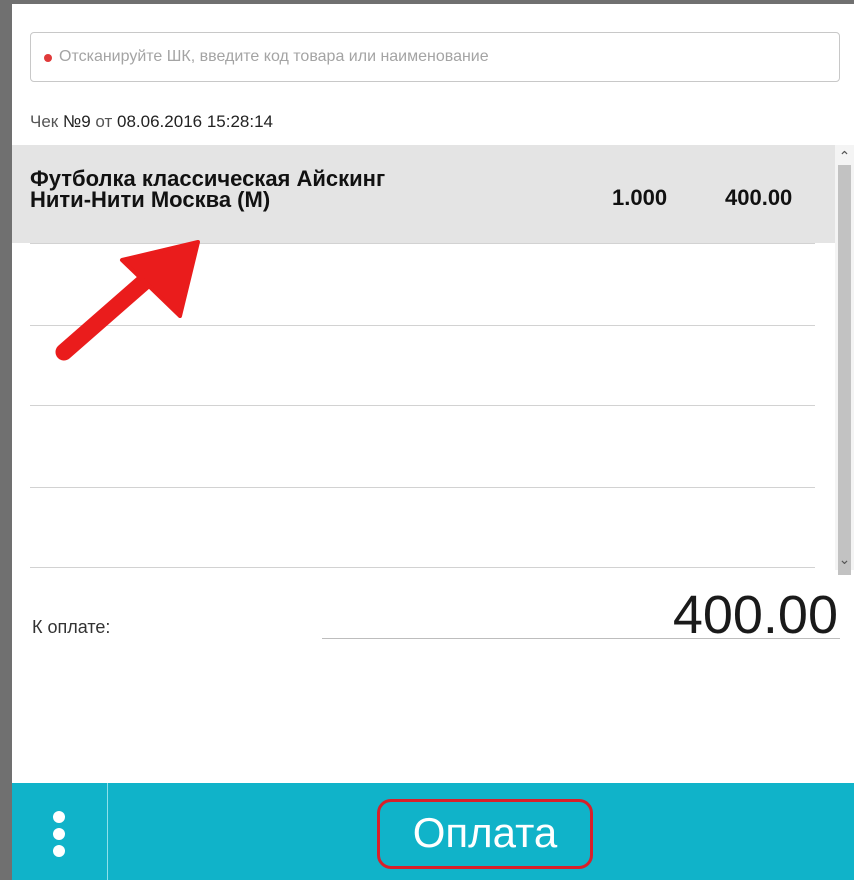  Describe the element at coordinates (195, 121) in the screenshot. I see `receipt-datetime: 08.06.2016 15:28:14` at that location.